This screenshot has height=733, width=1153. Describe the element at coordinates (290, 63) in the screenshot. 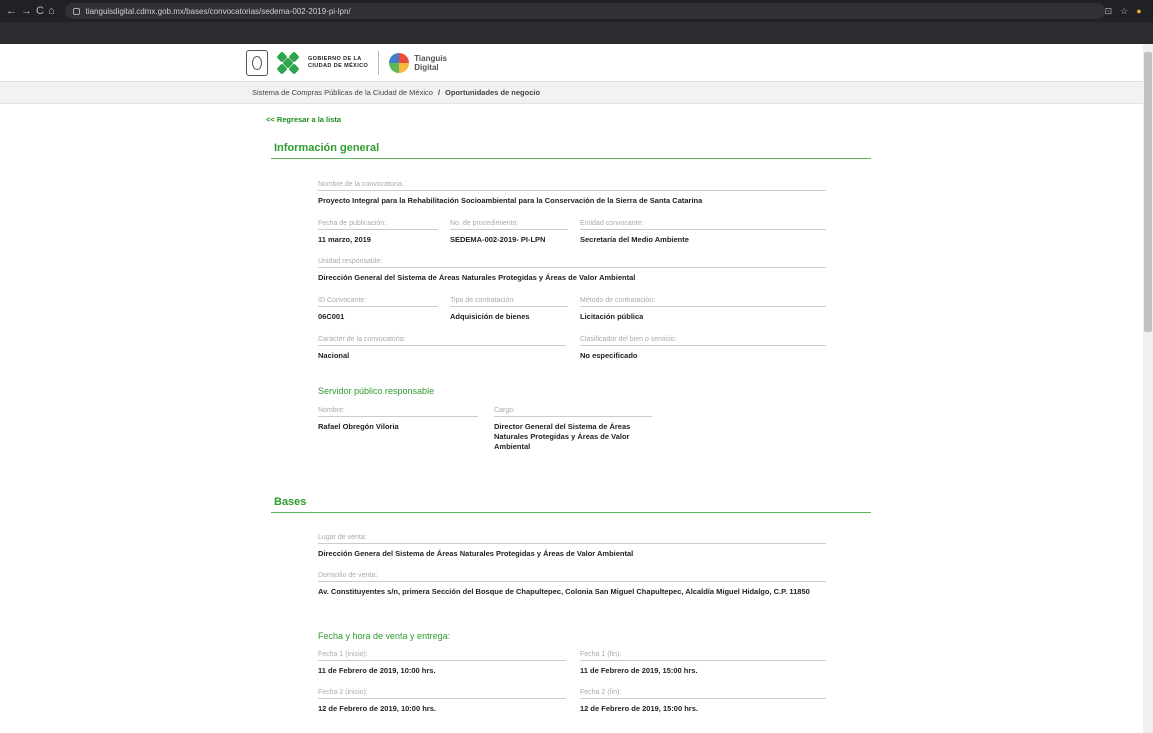

I see `cdmx-mark-icon` at that location.